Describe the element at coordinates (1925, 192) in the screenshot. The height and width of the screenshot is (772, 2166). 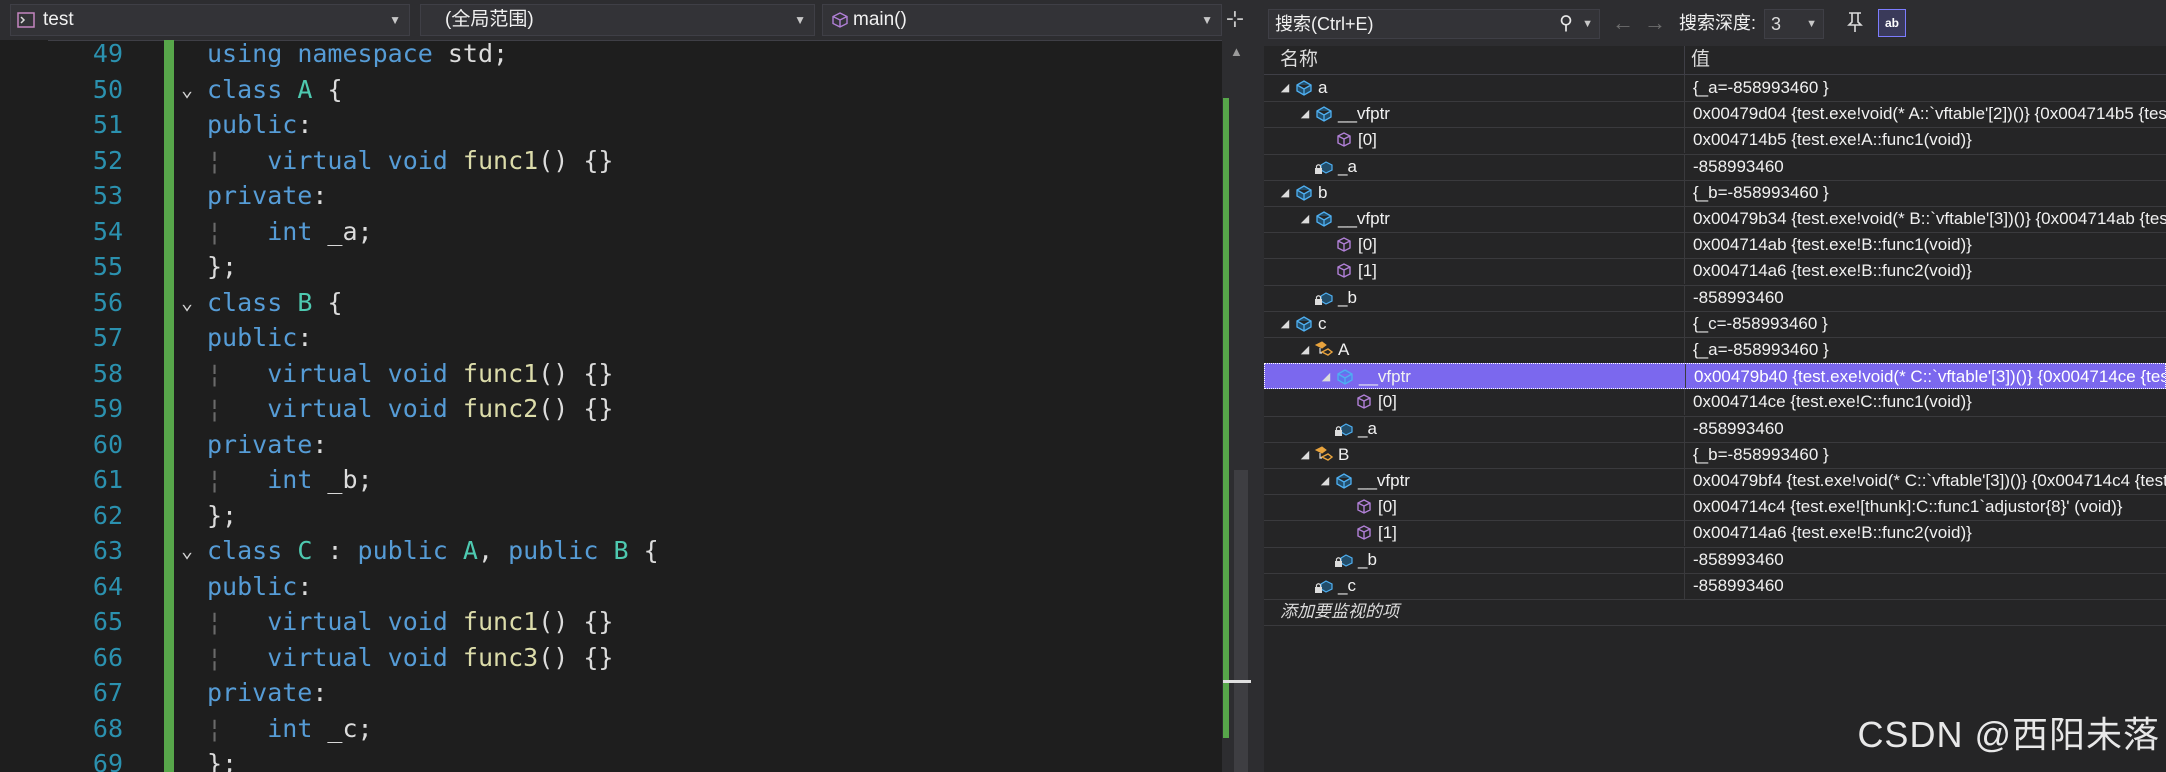
I see `watch-value: {_b=-858993460 }` at that location.